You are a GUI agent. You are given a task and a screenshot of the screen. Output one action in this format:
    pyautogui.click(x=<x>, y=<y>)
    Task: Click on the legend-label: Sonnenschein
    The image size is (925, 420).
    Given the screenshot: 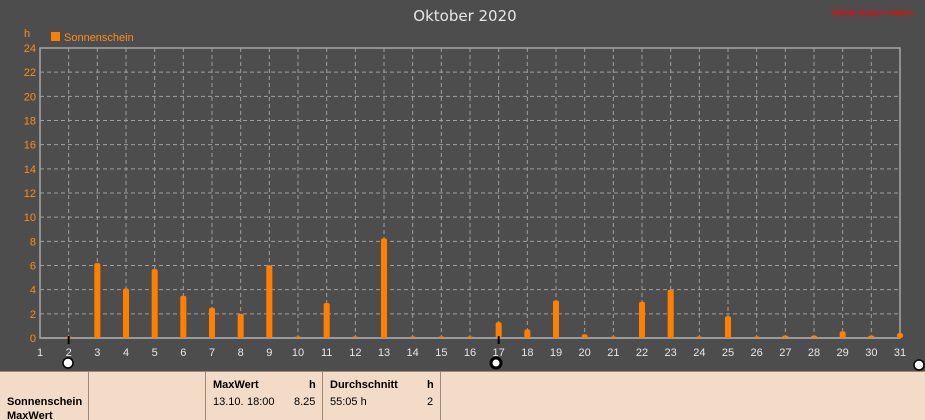 What is the action you would take?
    pyautogui.click(x=99, y=38)
    